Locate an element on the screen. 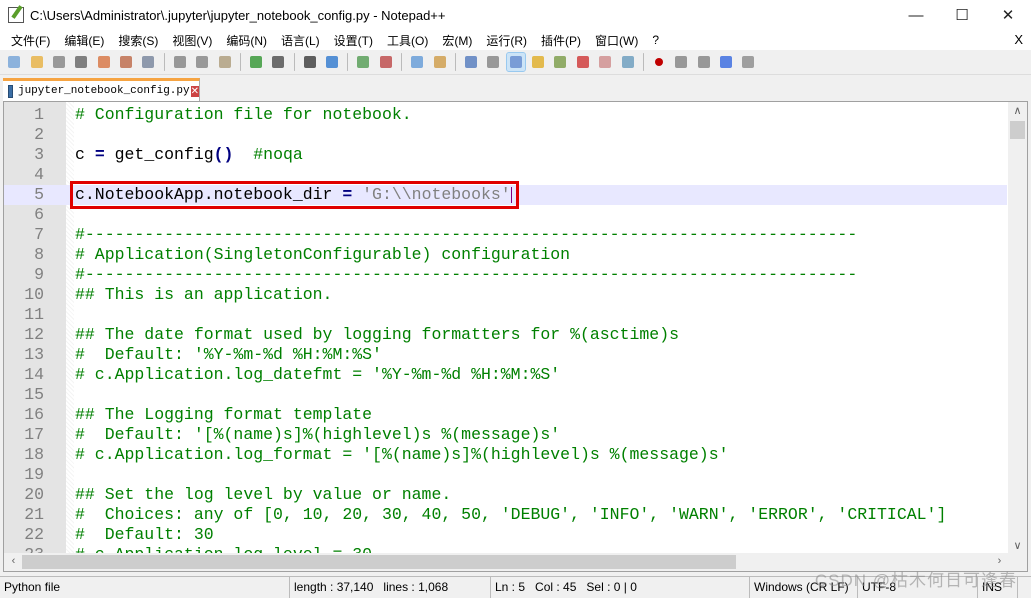  user-lang-icon is located at coordinates (538, 62).